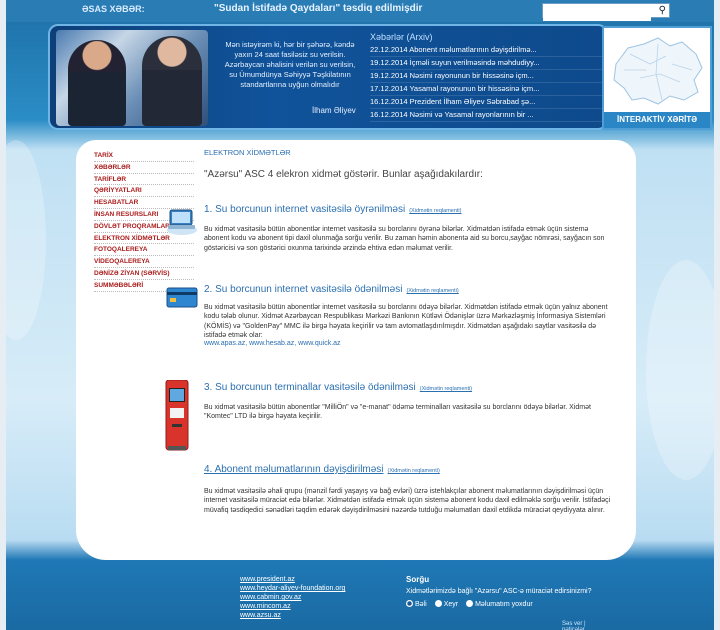 The height and width of the screenshot is (630, 720). Describe the element at coordinates (294, 469) in the screenshot. I see `service-title-link: 4. Abonent məlumatlarının dəyişdirilməsi` at that location.